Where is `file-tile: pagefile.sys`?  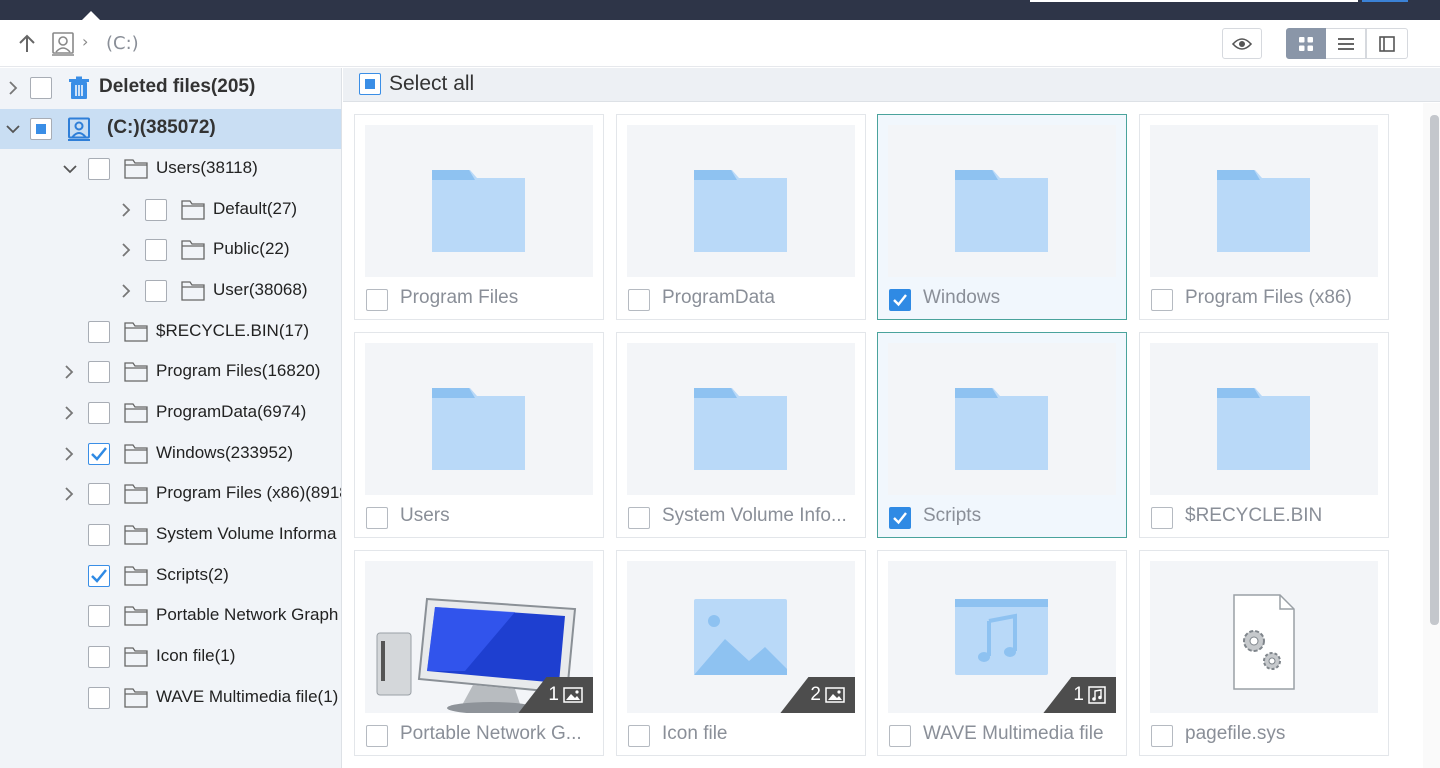
file-tile: pagefile.sys is located at coordinates (1264, 653).